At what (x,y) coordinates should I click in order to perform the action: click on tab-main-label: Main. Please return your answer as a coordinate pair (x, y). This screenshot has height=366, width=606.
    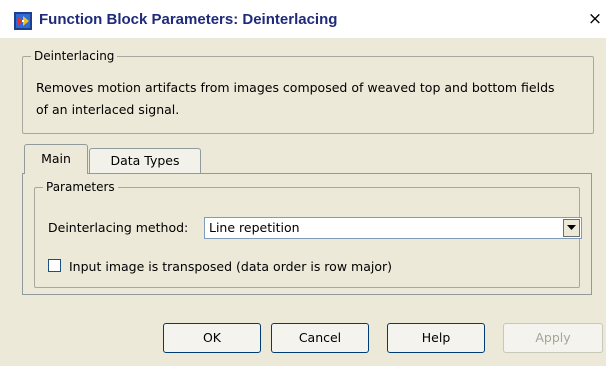
    Looking at the image, I should click on (56, 158).